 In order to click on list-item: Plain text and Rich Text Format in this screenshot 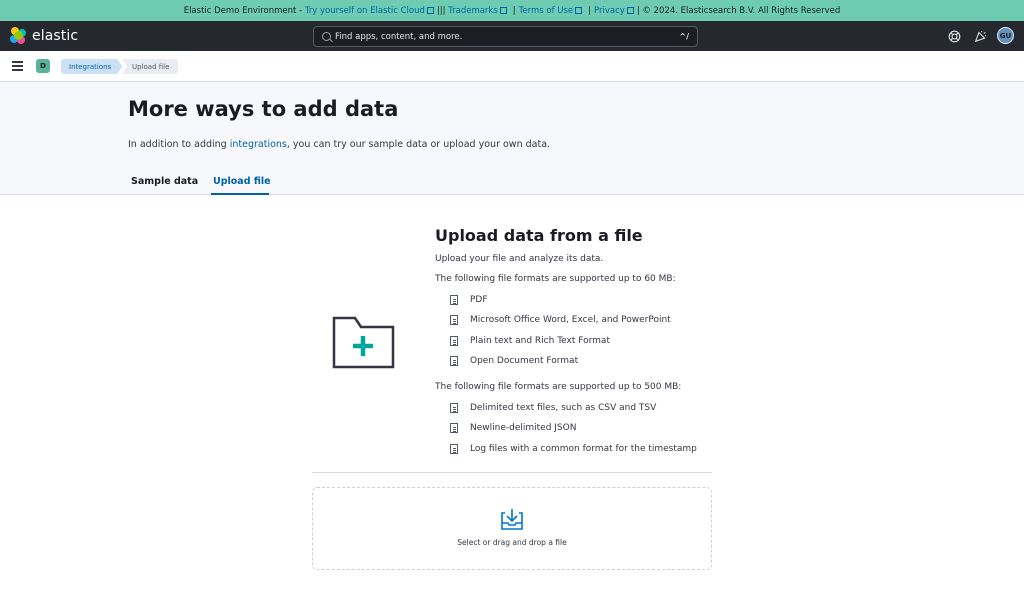, I will do `click(560, 341)`.